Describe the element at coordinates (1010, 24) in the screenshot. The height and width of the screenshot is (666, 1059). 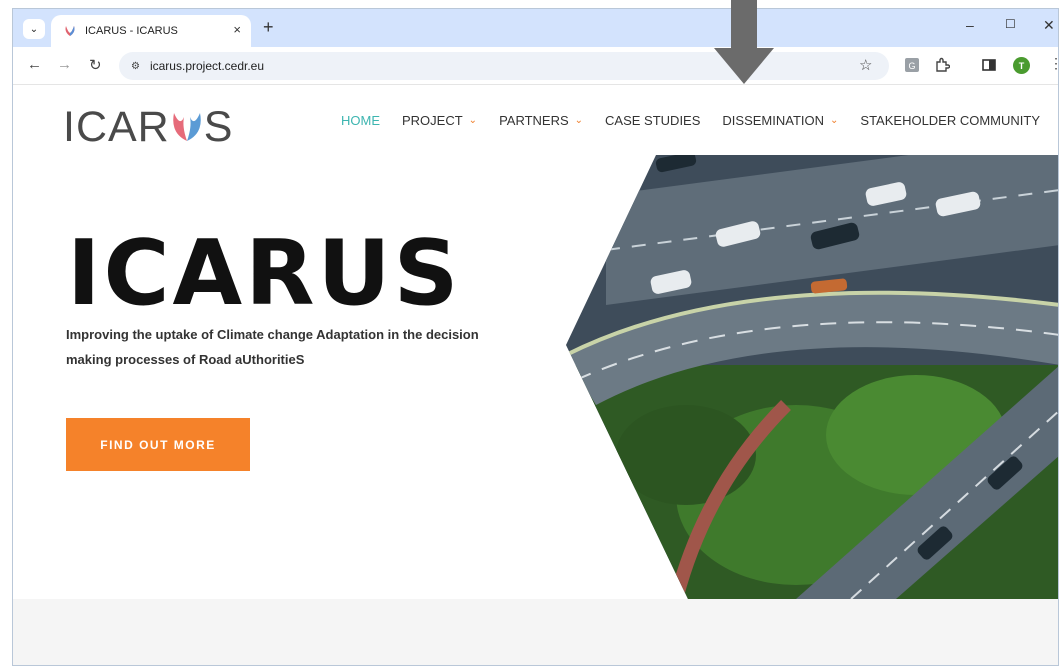
I see `maximize-button: ☐` at that location.